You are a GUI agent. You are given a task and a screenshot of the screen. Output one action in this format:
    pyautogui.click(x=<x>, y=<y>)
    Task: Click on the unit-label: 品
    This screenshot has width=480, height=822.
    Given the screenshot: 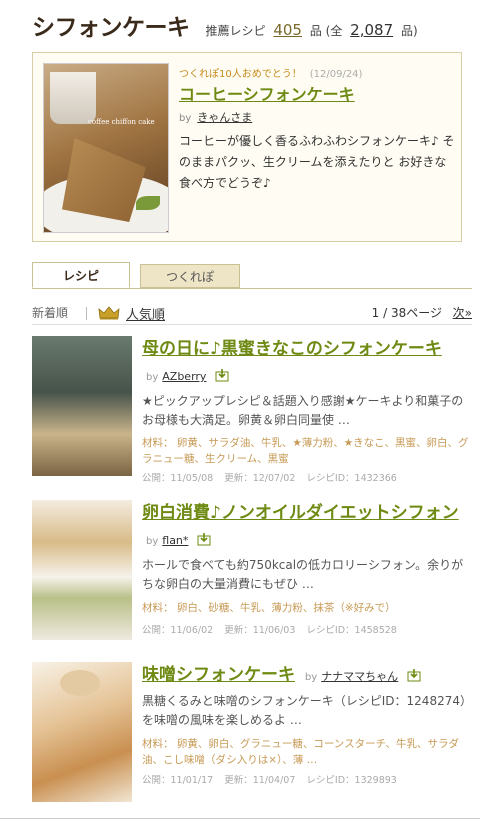 What is the action you would take?
    pyautogui.click(x=315, y=31)
    